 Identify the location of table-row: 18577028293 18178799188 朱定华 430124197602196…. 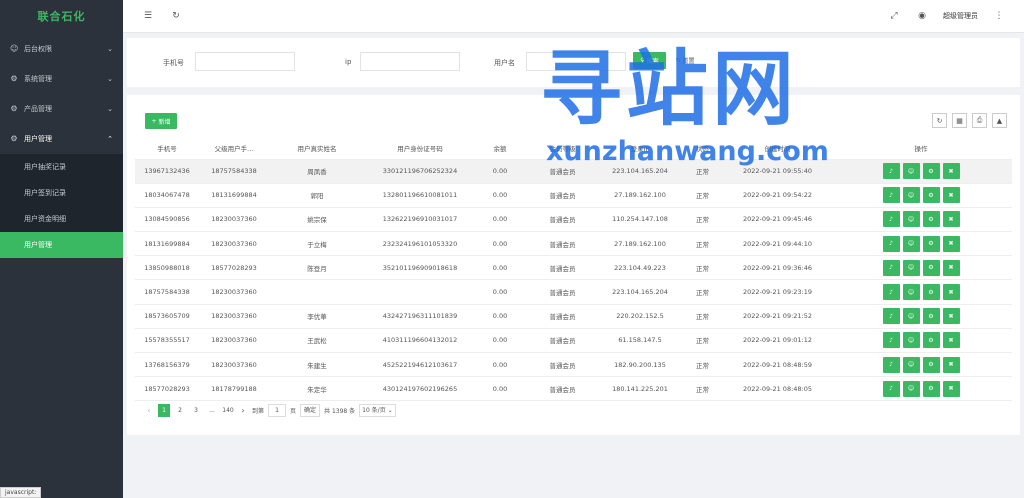
(573, 389).